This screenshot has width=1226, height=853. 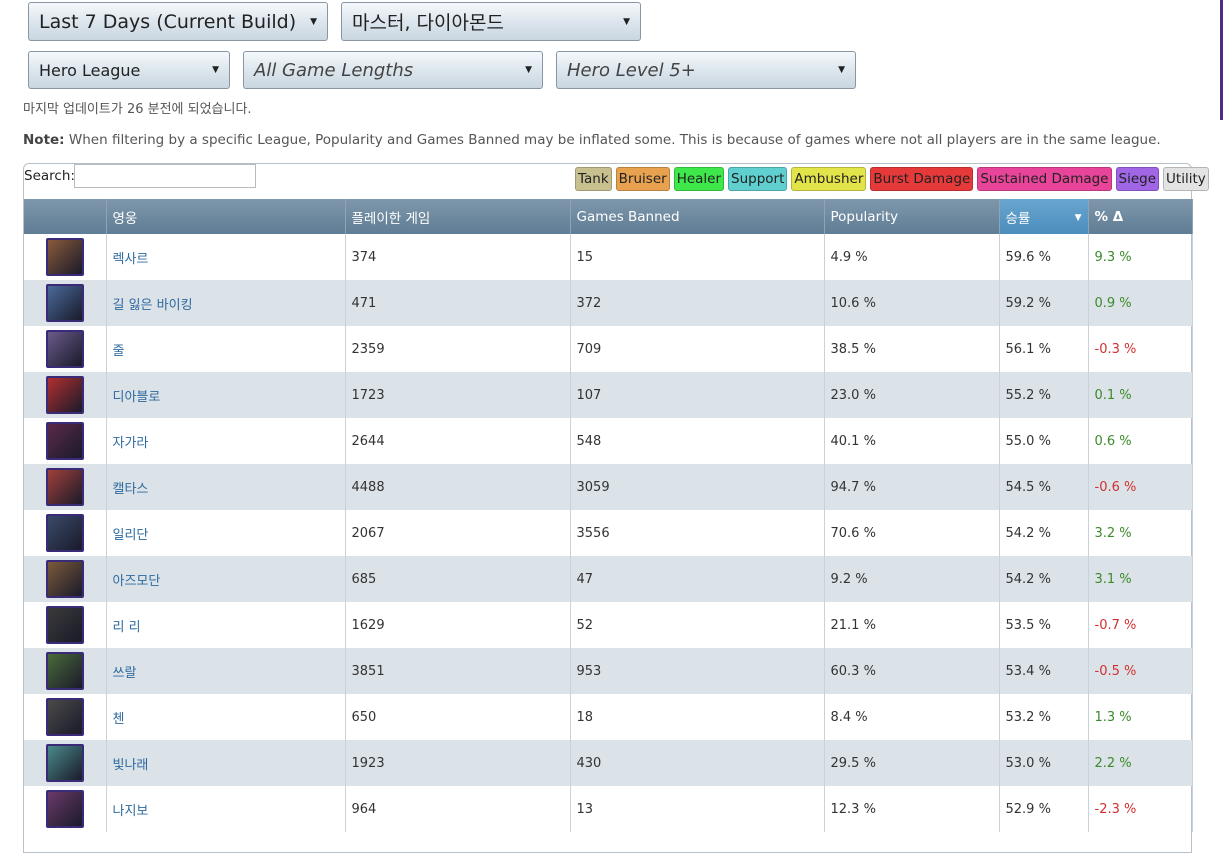 What do you see at coordinates (608, 717) in the screenshot?
I see `table-row: 첸 650 18 8.4 % 53.2 % 1.3 %` at bounding box center [608, 717].